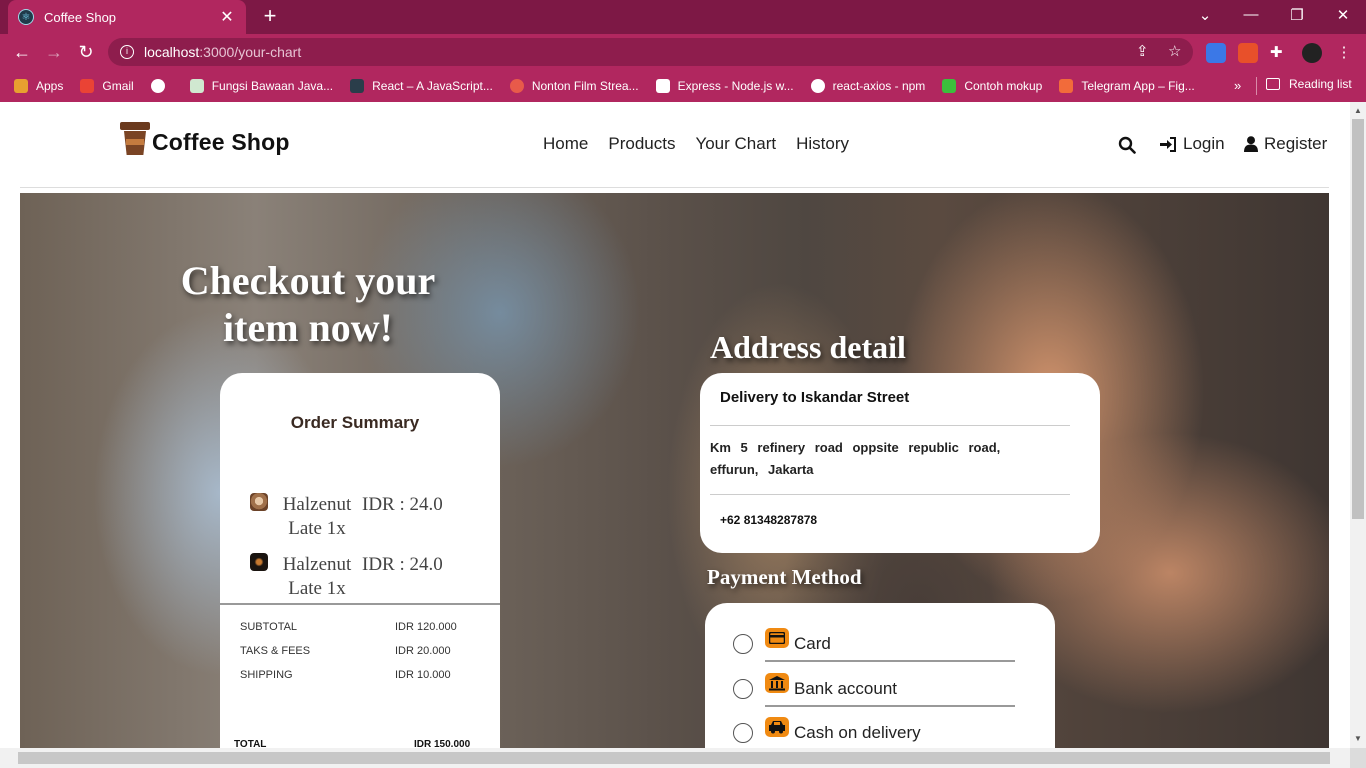 This screenshot has width=1366, height=768. I want to click on puzzle-extensions-icon: ✚, so click(1280, 53).